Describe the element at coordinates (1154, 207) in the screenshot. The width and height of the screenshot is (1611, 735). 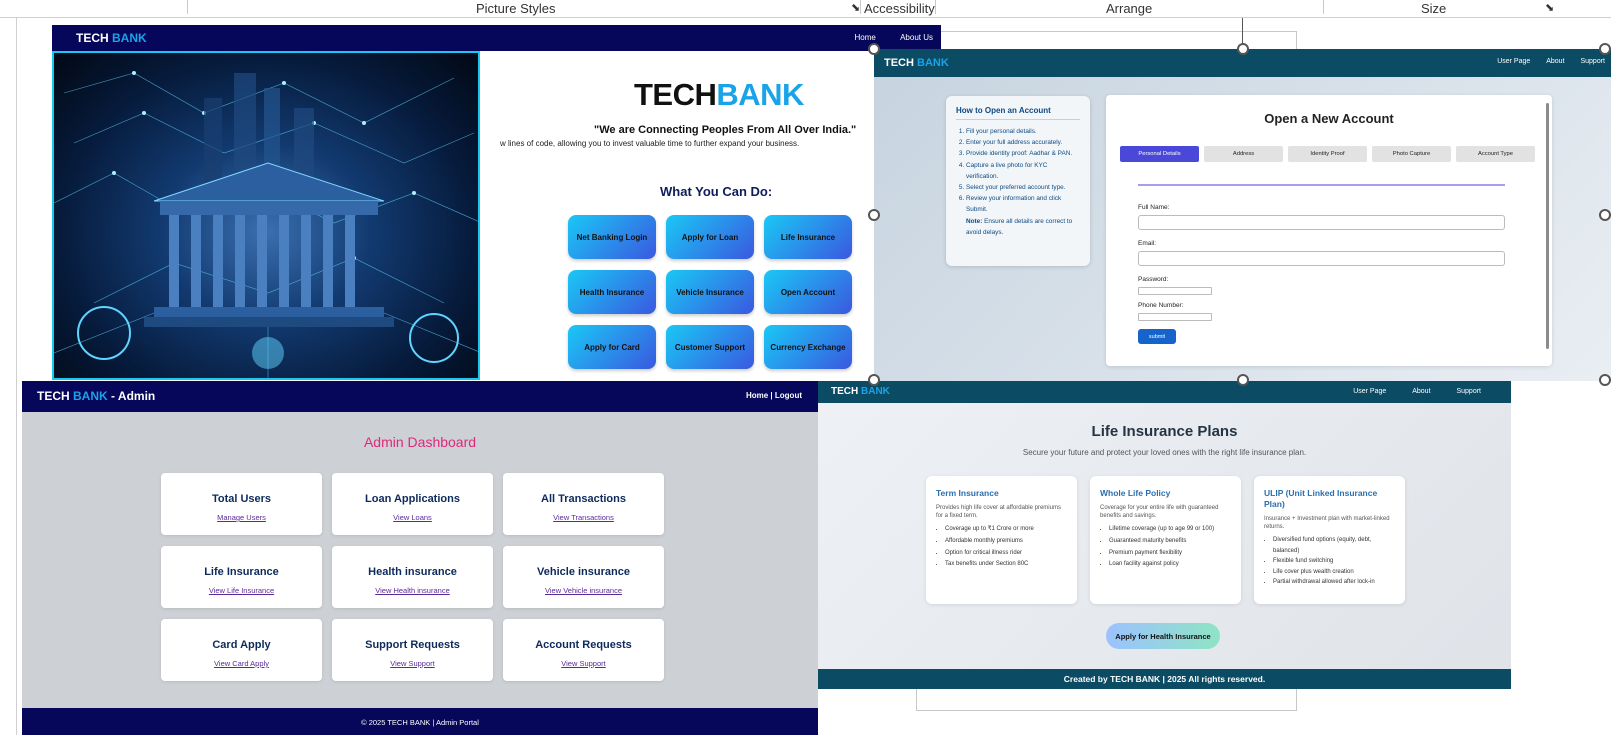
I see `full-name-label: Full Name:` at that location.